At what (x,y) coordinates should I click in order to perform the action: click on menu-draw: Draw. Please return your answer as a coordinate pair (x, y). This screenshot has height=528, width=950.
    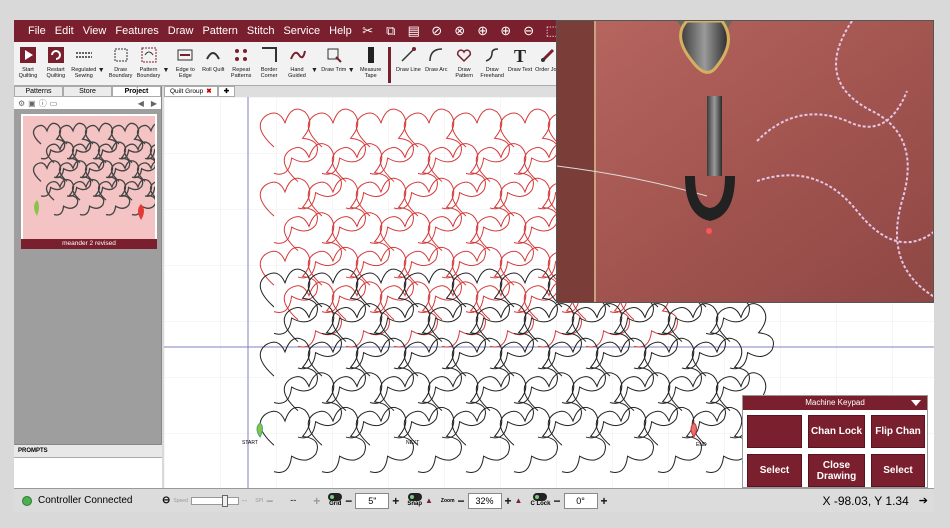
    Looking at the image, I should click on (181, 31).